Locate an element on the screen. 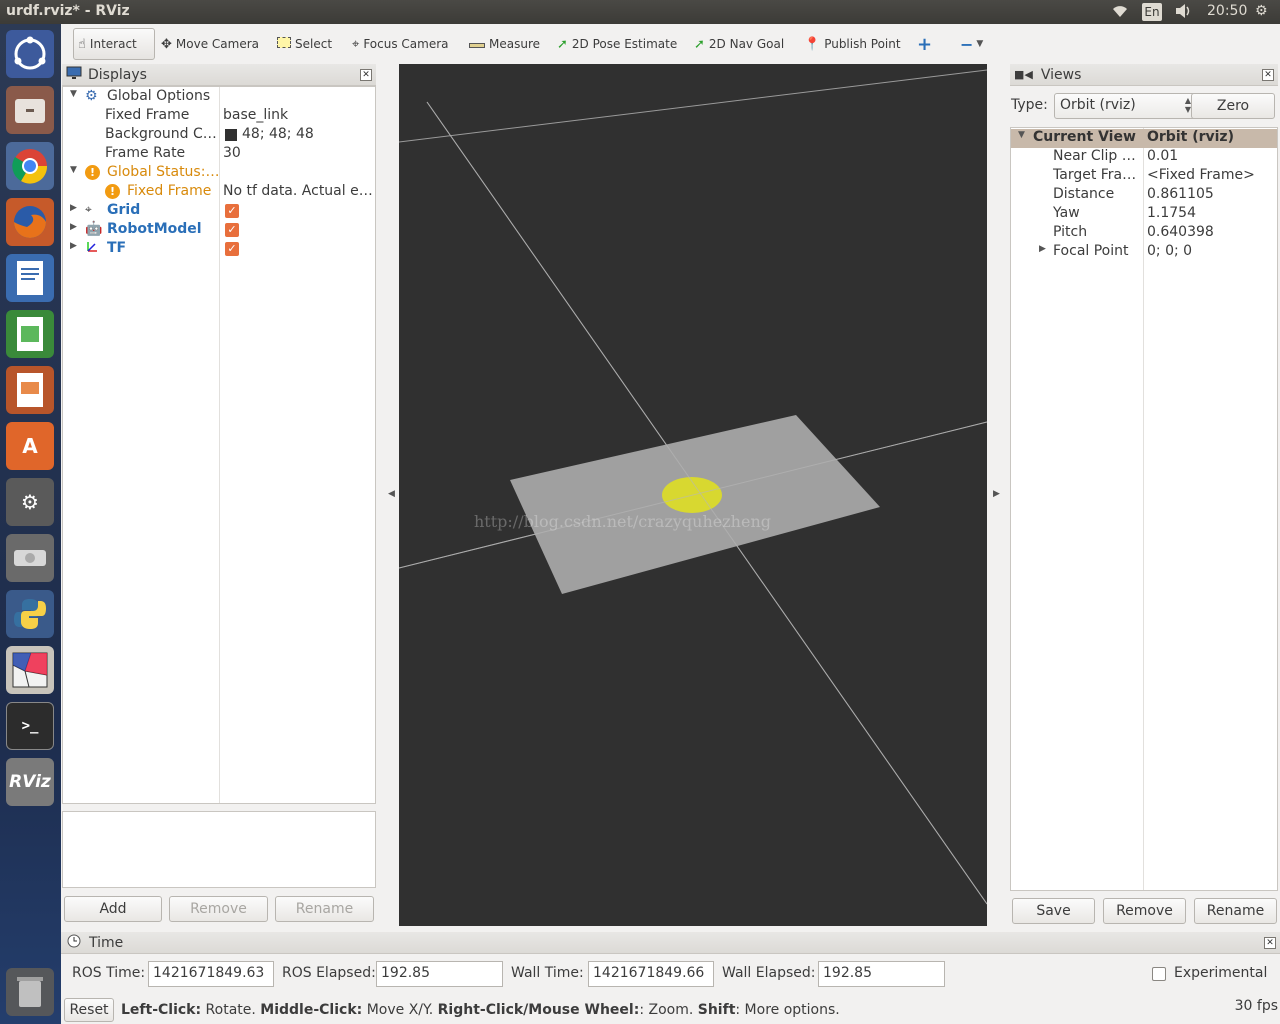 The image size is (1280, 1024). collapse-left-icon: ◀ is located at coordinates (391, 494).